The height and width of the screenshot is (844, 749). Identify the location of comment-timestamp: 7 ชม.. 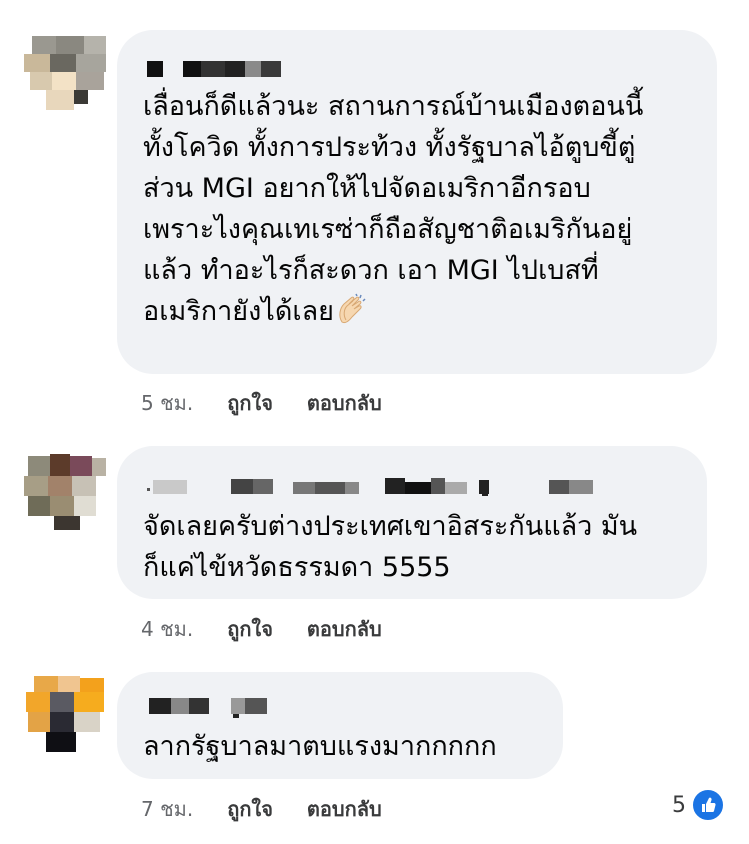
(167, 809).